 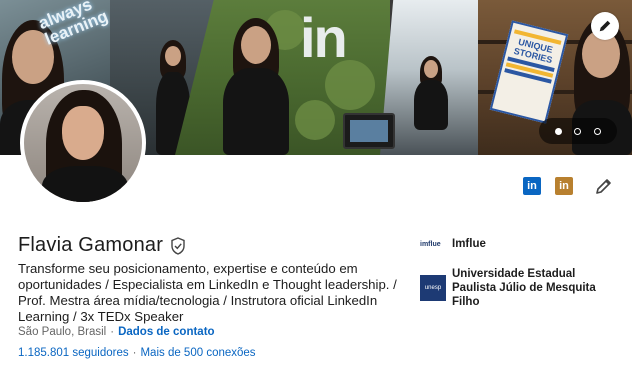 I want to click on connections-link: Mais de 500 conexões, so click(x=197, y=353).